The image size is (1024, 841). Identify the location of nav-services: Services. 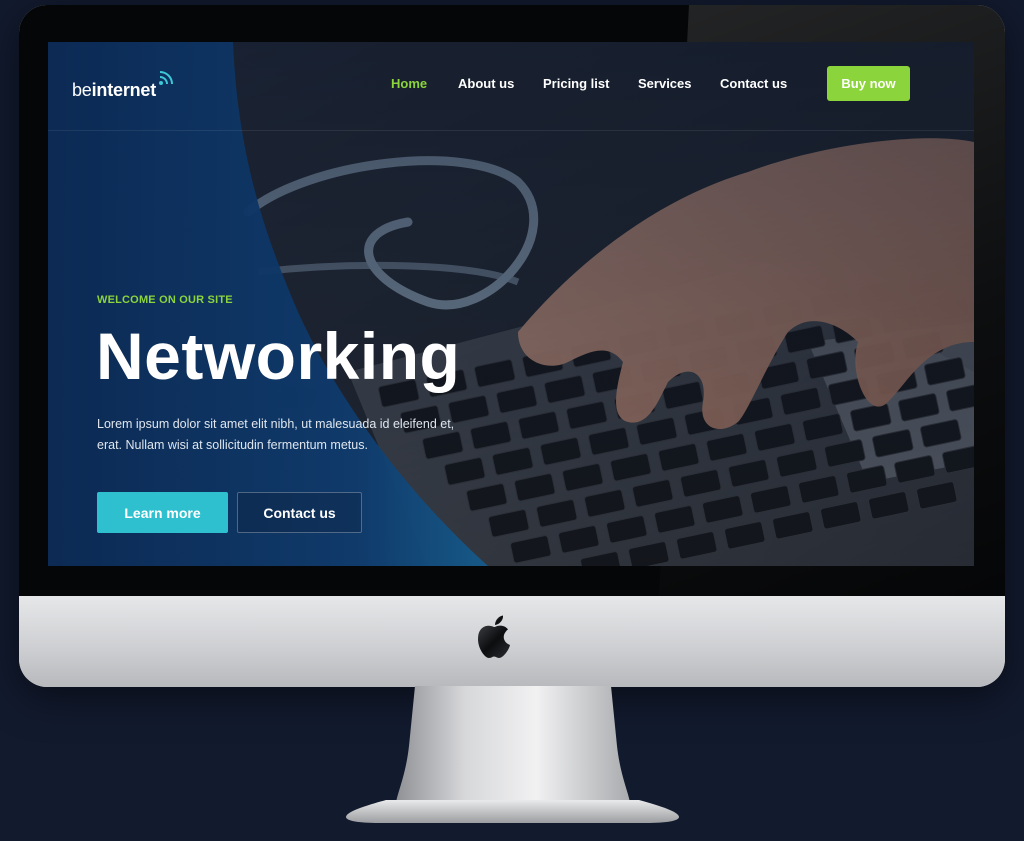
(665, 83).